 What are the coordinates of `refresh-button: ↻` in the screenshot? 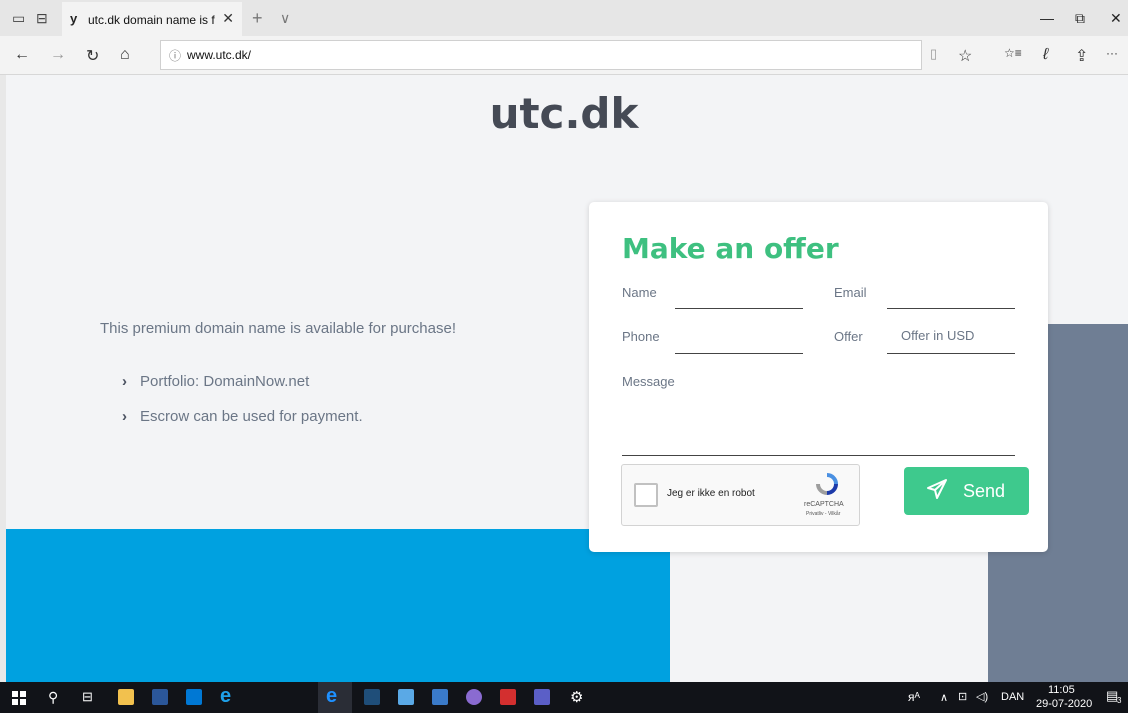 It's located at (92, 56).